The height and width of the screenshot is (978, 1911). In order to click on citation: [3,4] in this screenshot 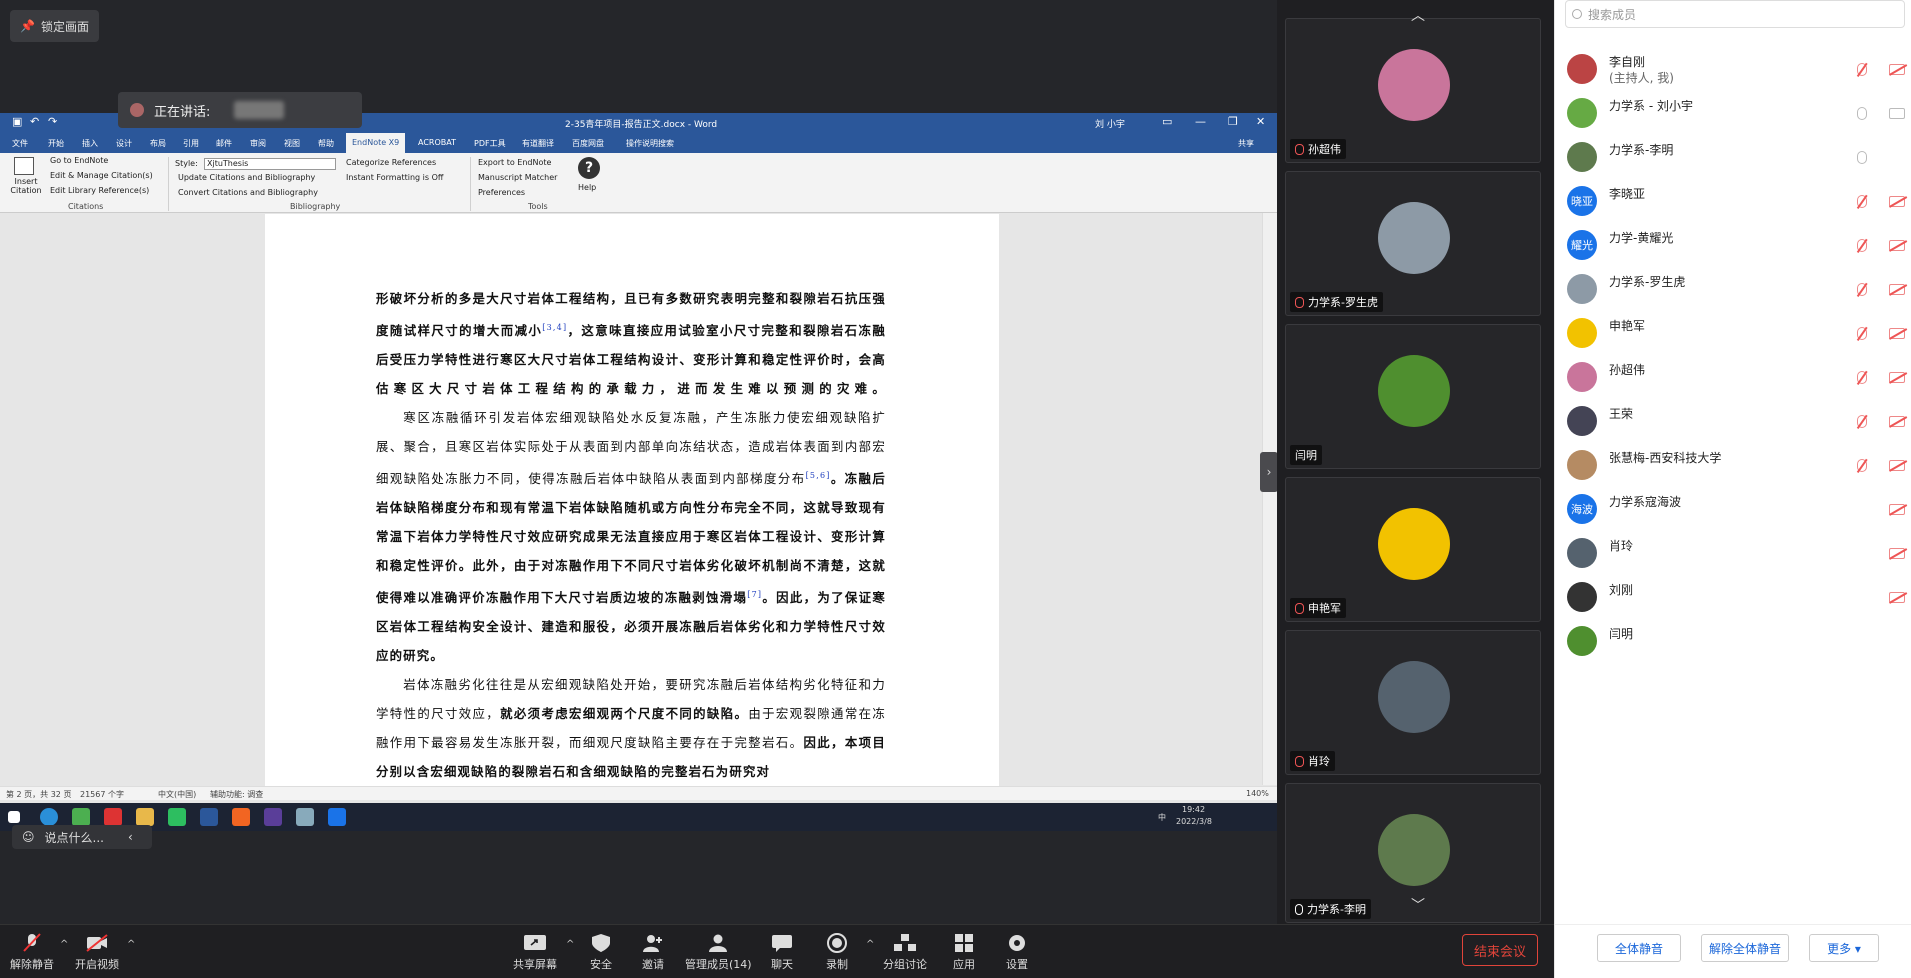, I will do `click(554, 327)`.